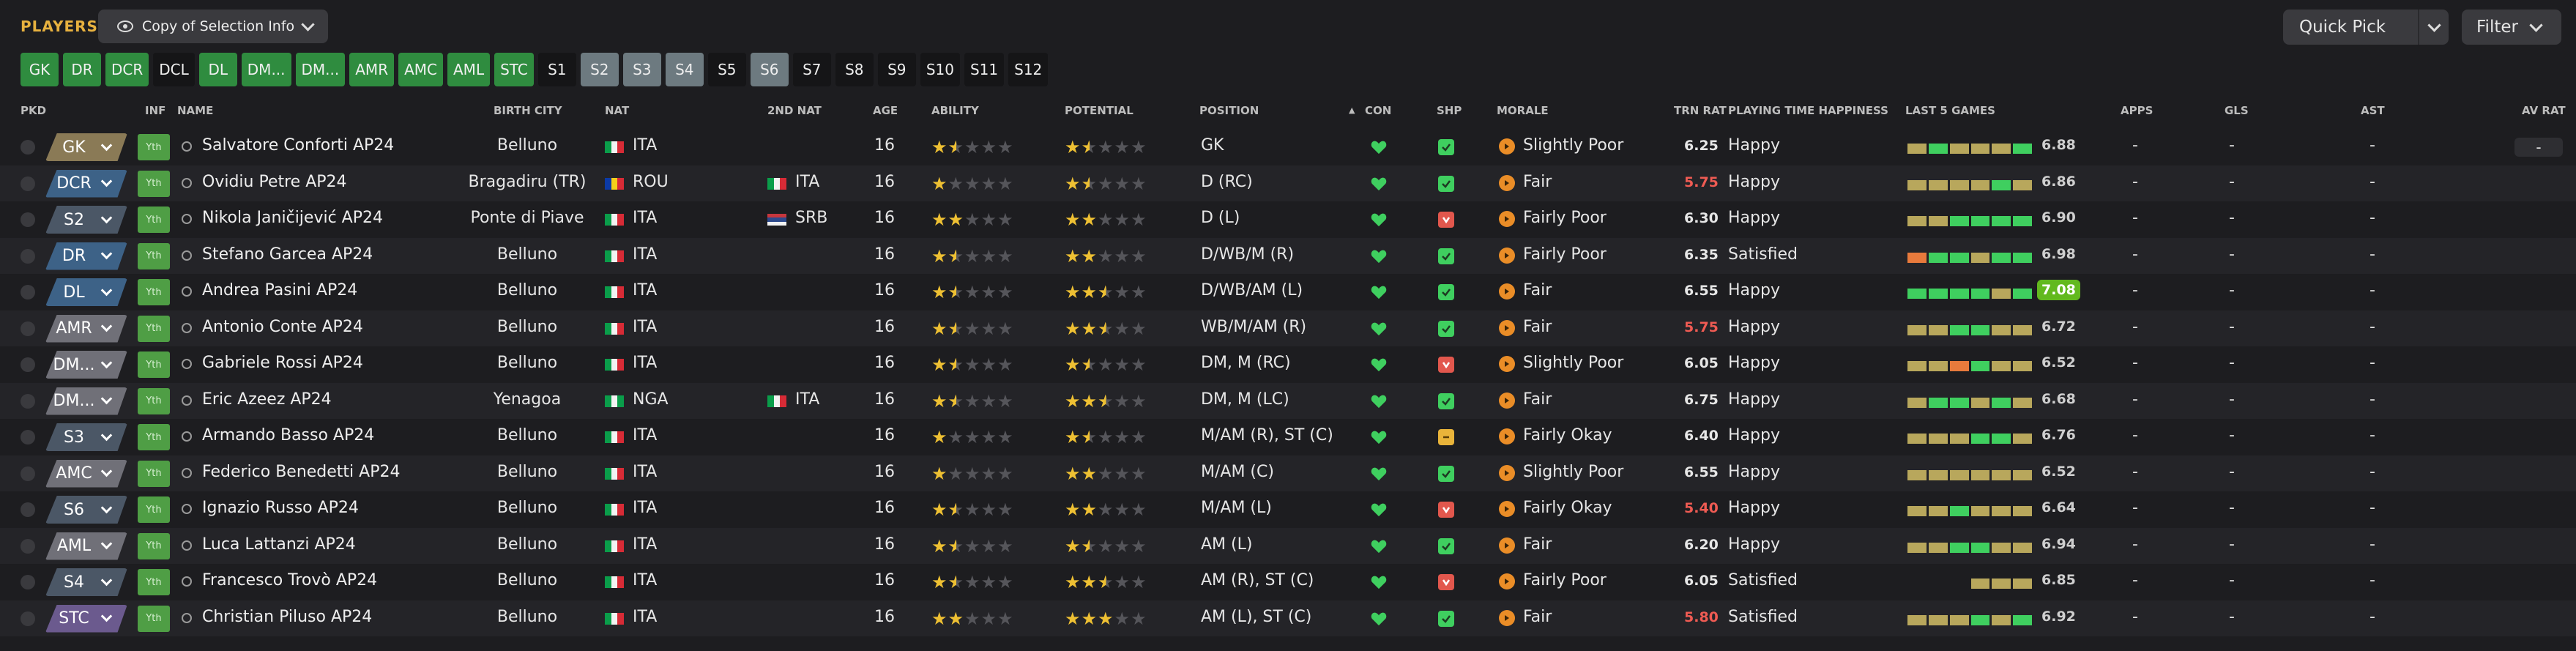 This screenshot has height=651, width=2576. I want to click on col-ability: ABILITY, so click(955, 110).